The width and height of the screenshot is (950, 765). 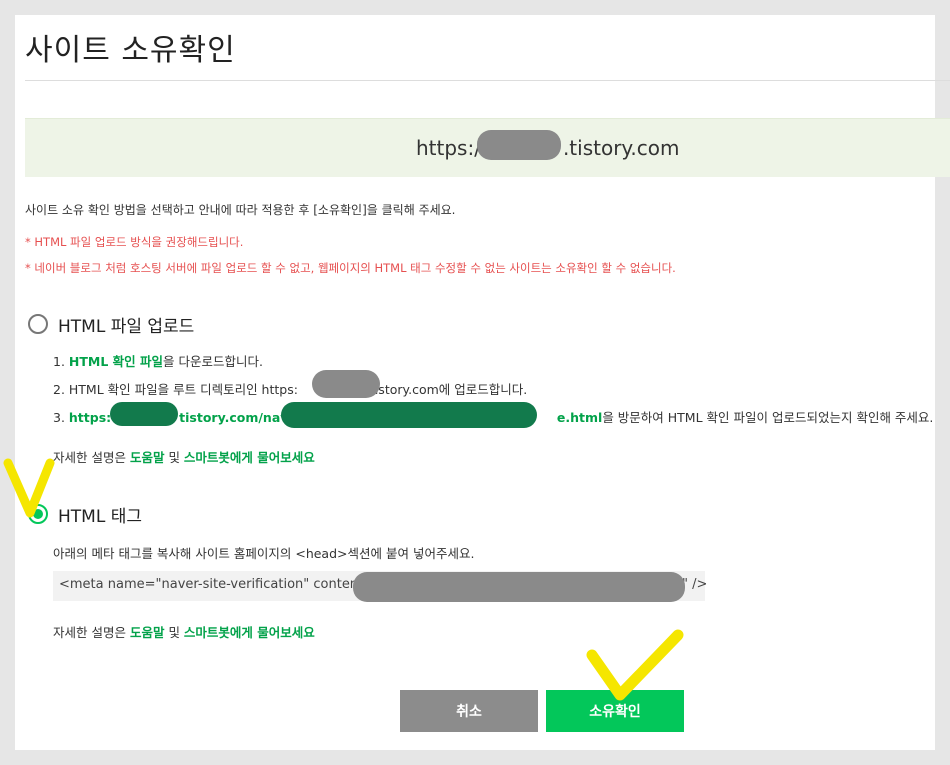 What do you see at coordinates (487, 80) in the screenshot?
I see `title-divider` at bounding box center [487, 80].